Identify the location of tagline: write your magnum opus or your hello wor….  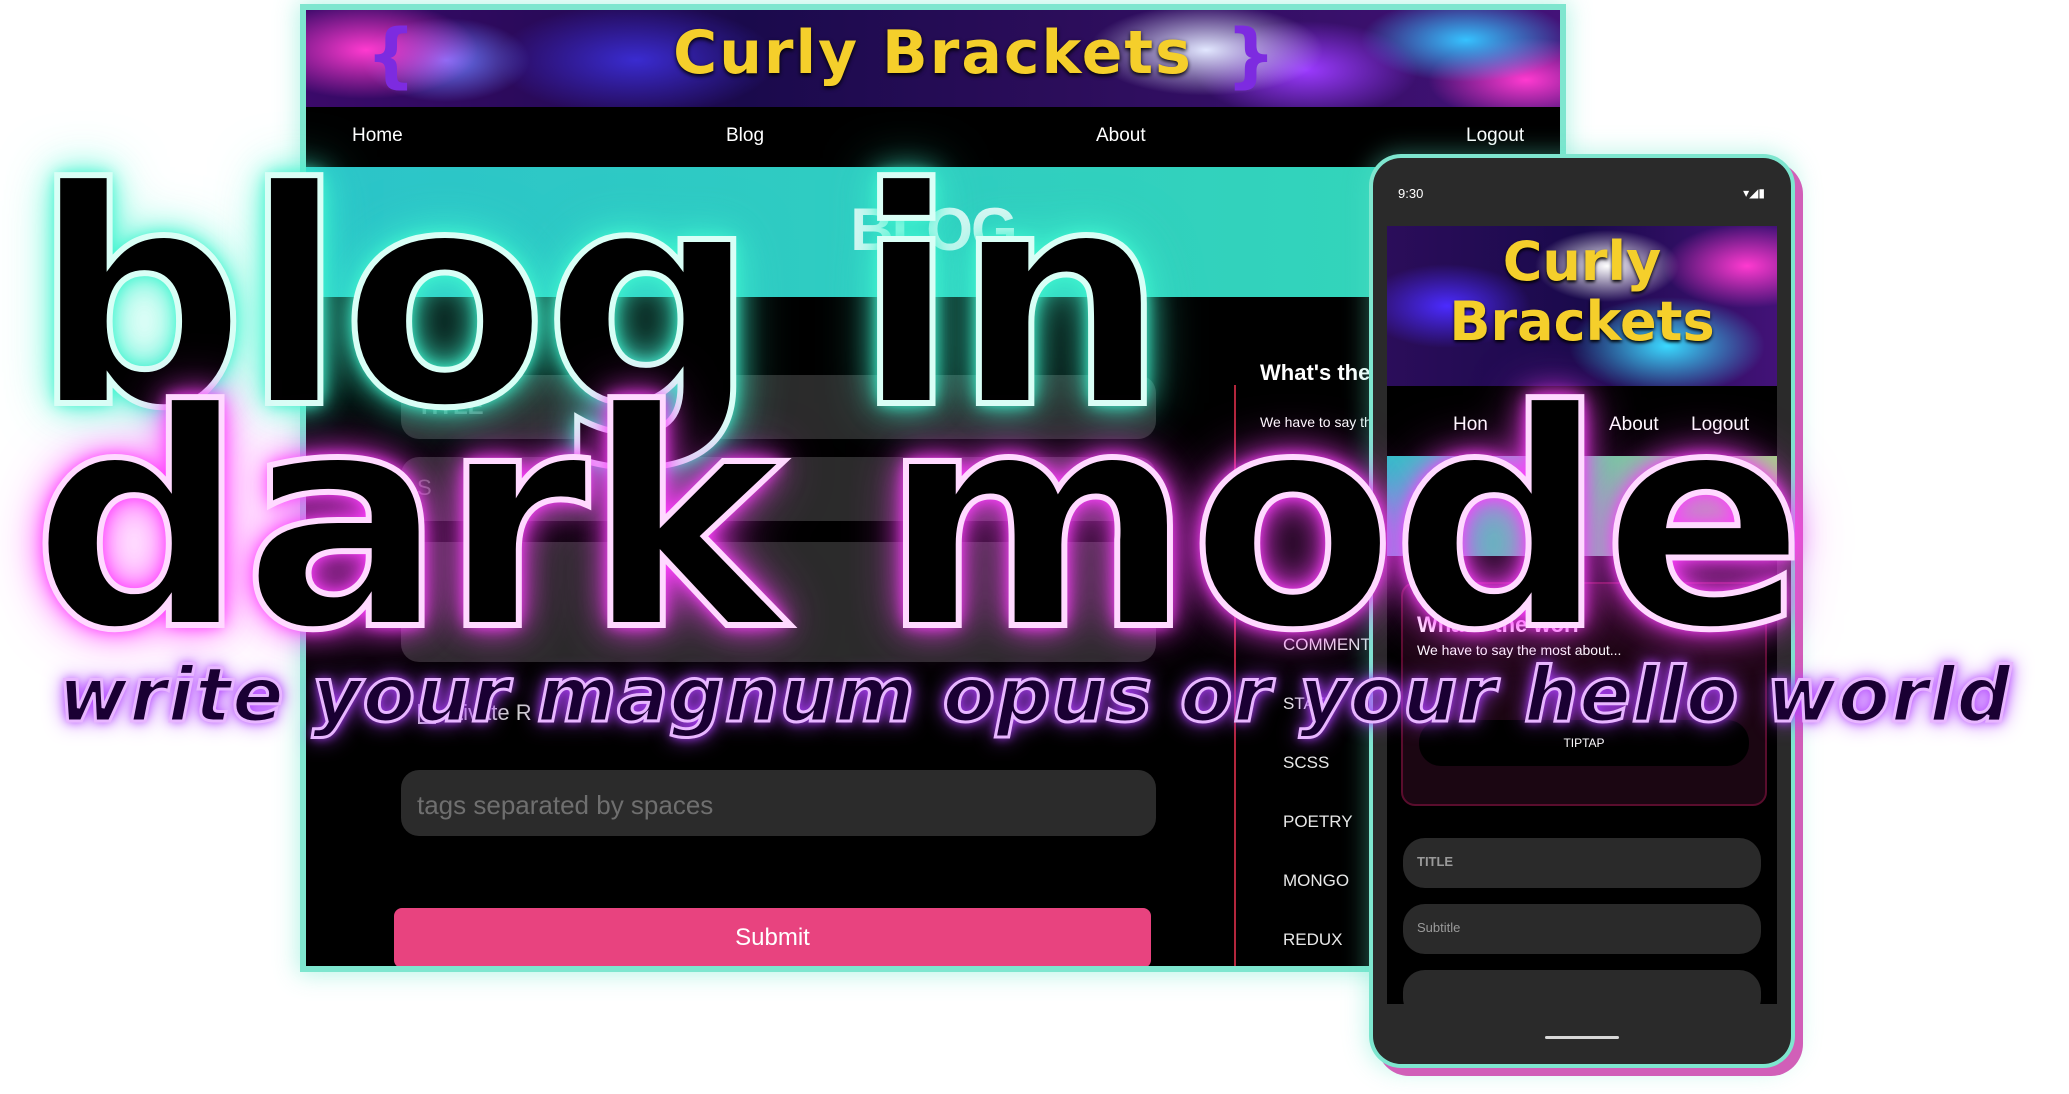
(1035, 695).